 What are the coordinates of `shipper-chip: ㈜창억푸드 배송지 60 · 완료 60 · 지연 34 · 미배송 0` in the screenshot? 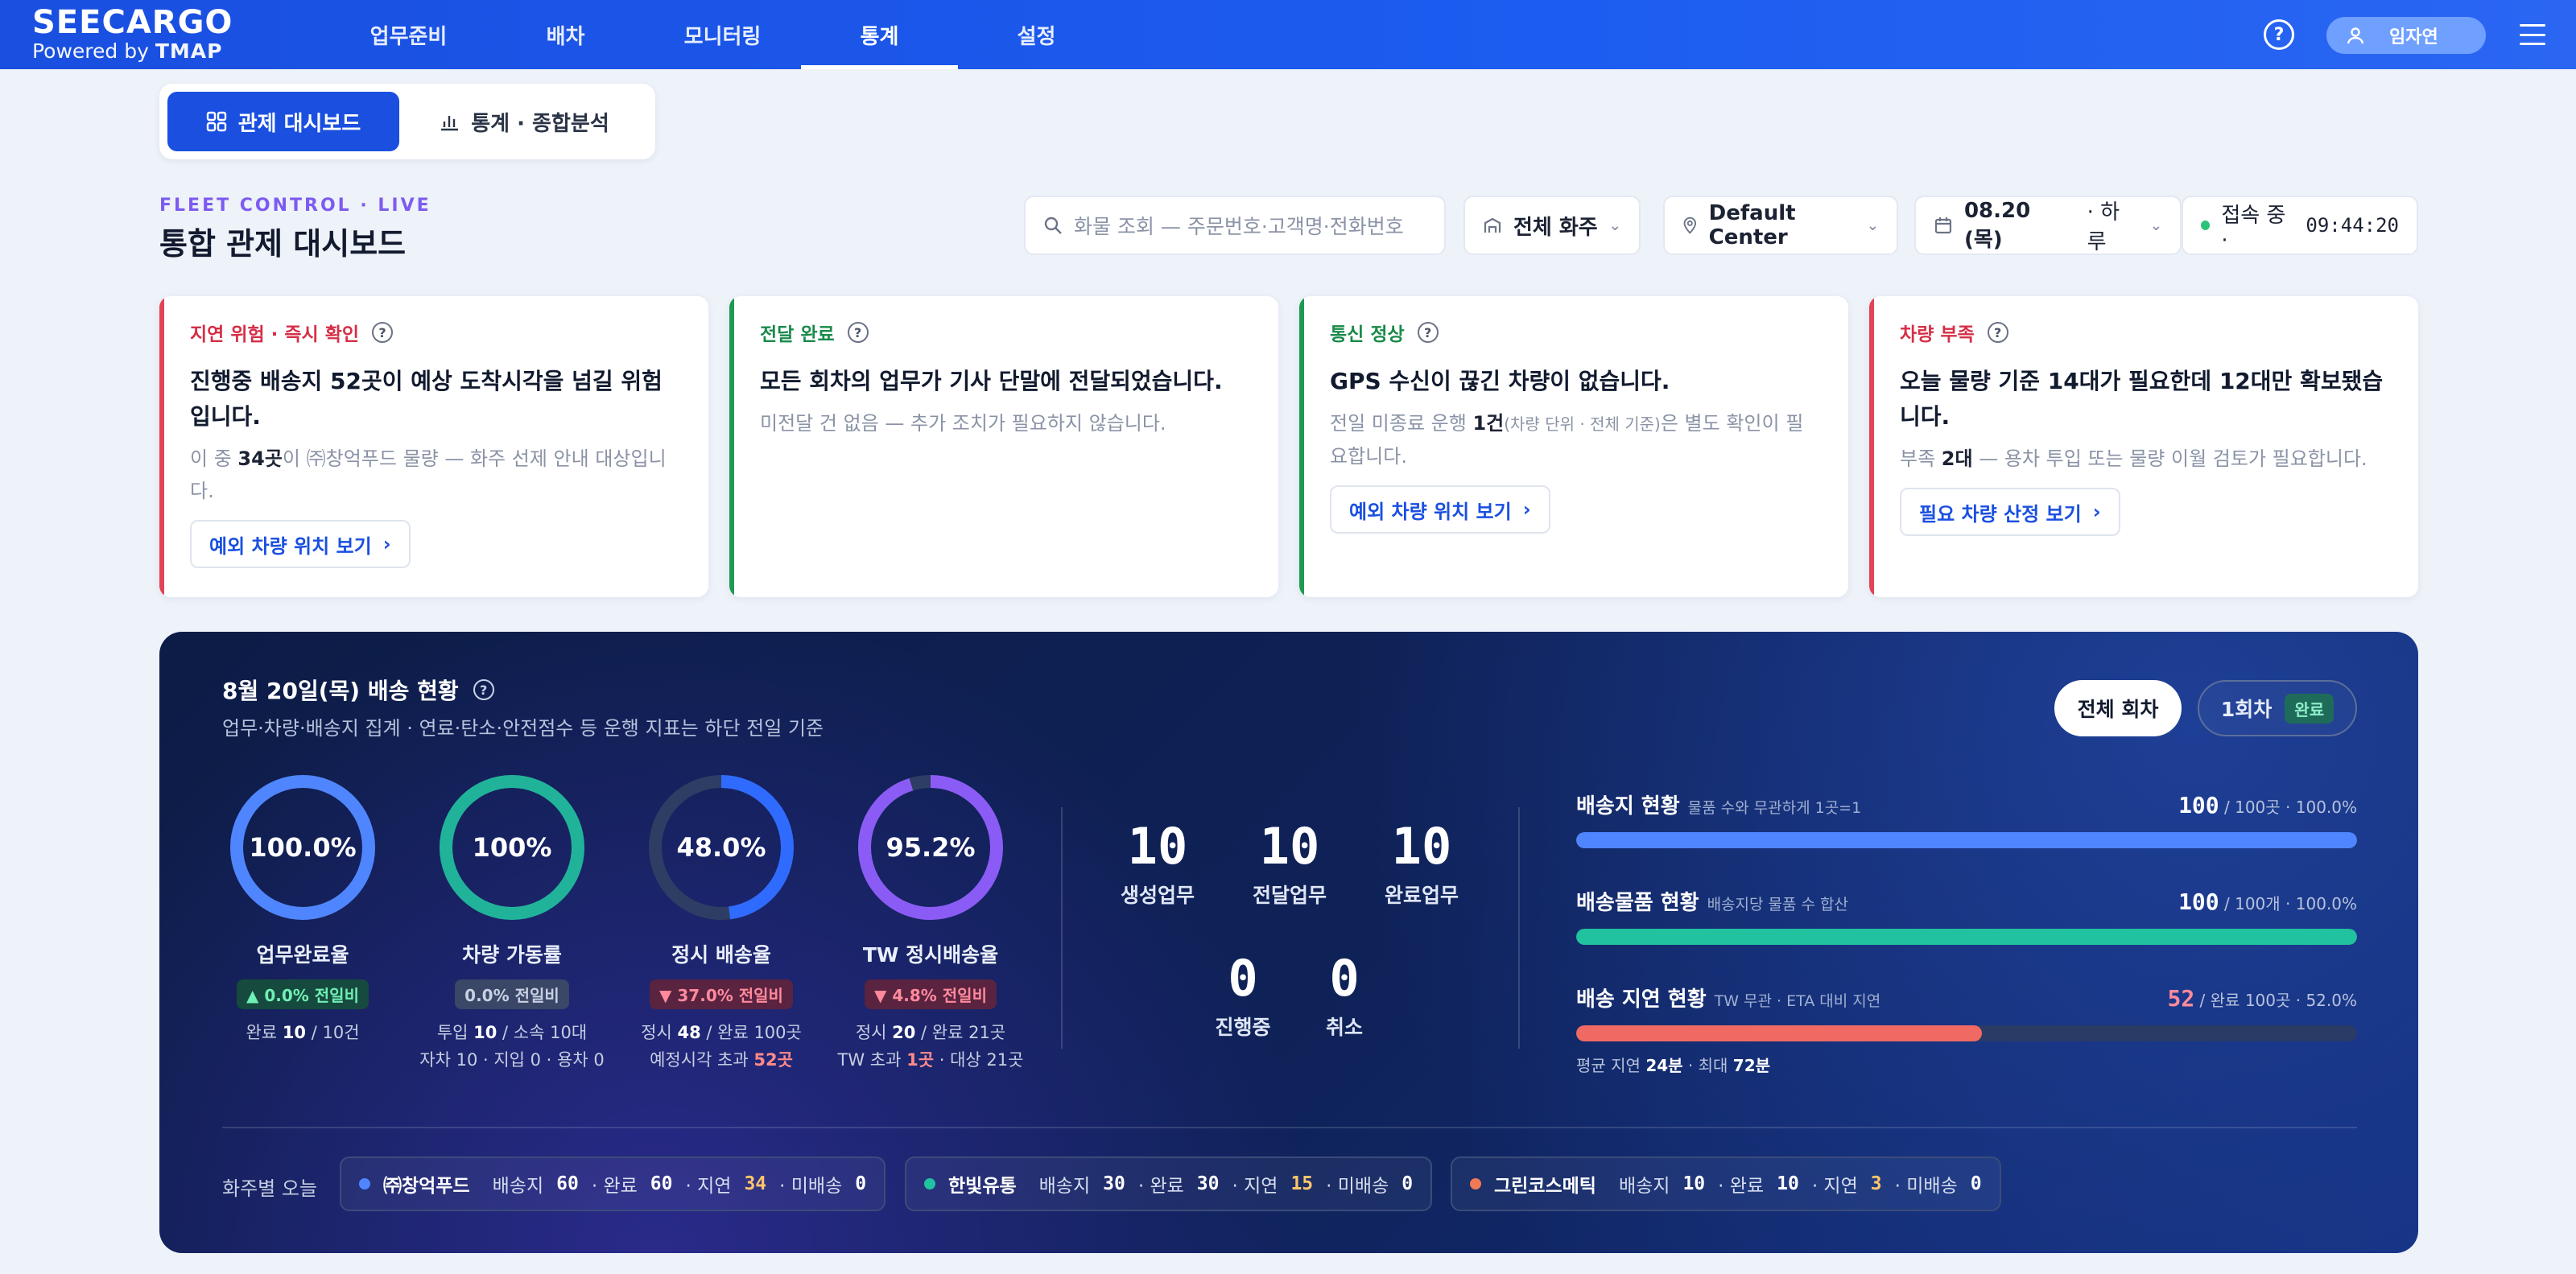 It's located at (613, 1183).